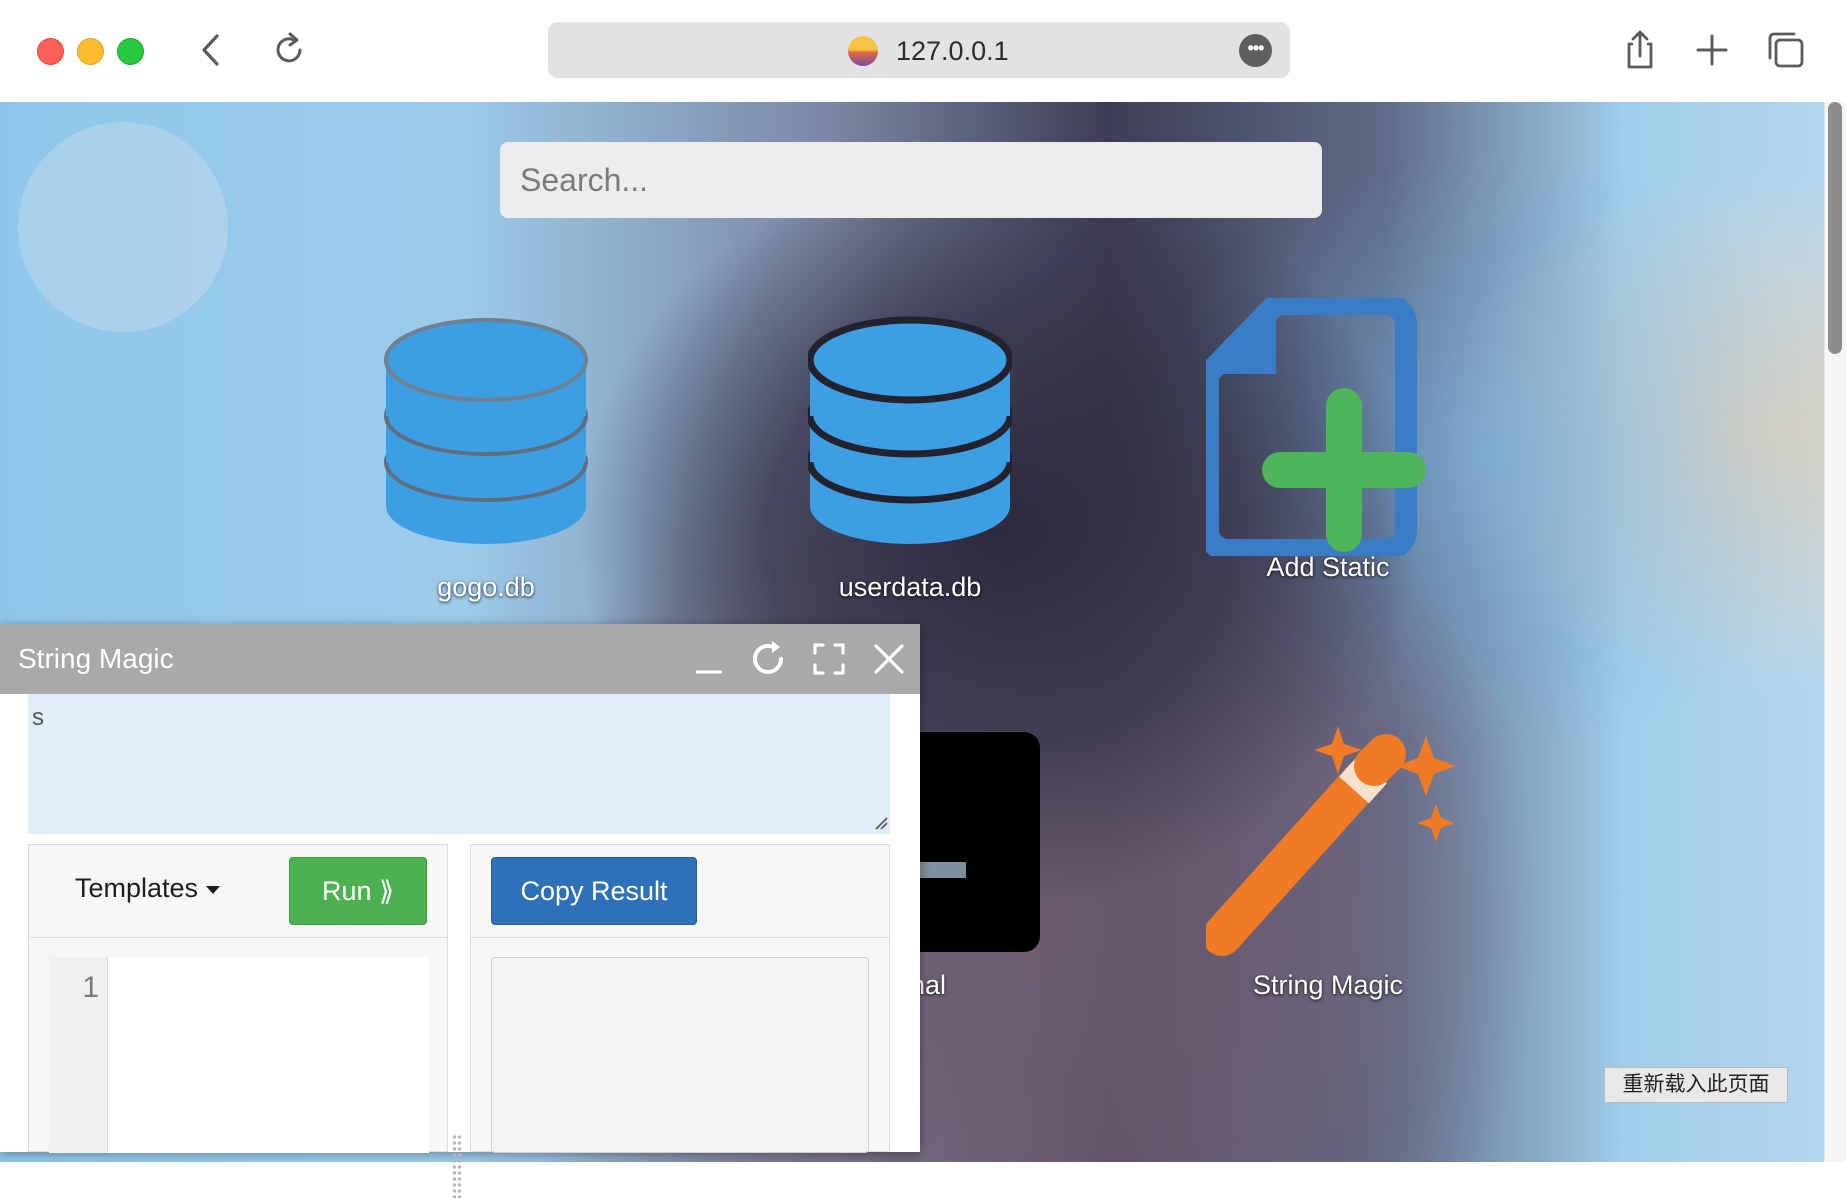  What do you see at coordinates (910, 587) in the screenshot?
I see `app-label: userdata.db` at bounding box center [910, 587].